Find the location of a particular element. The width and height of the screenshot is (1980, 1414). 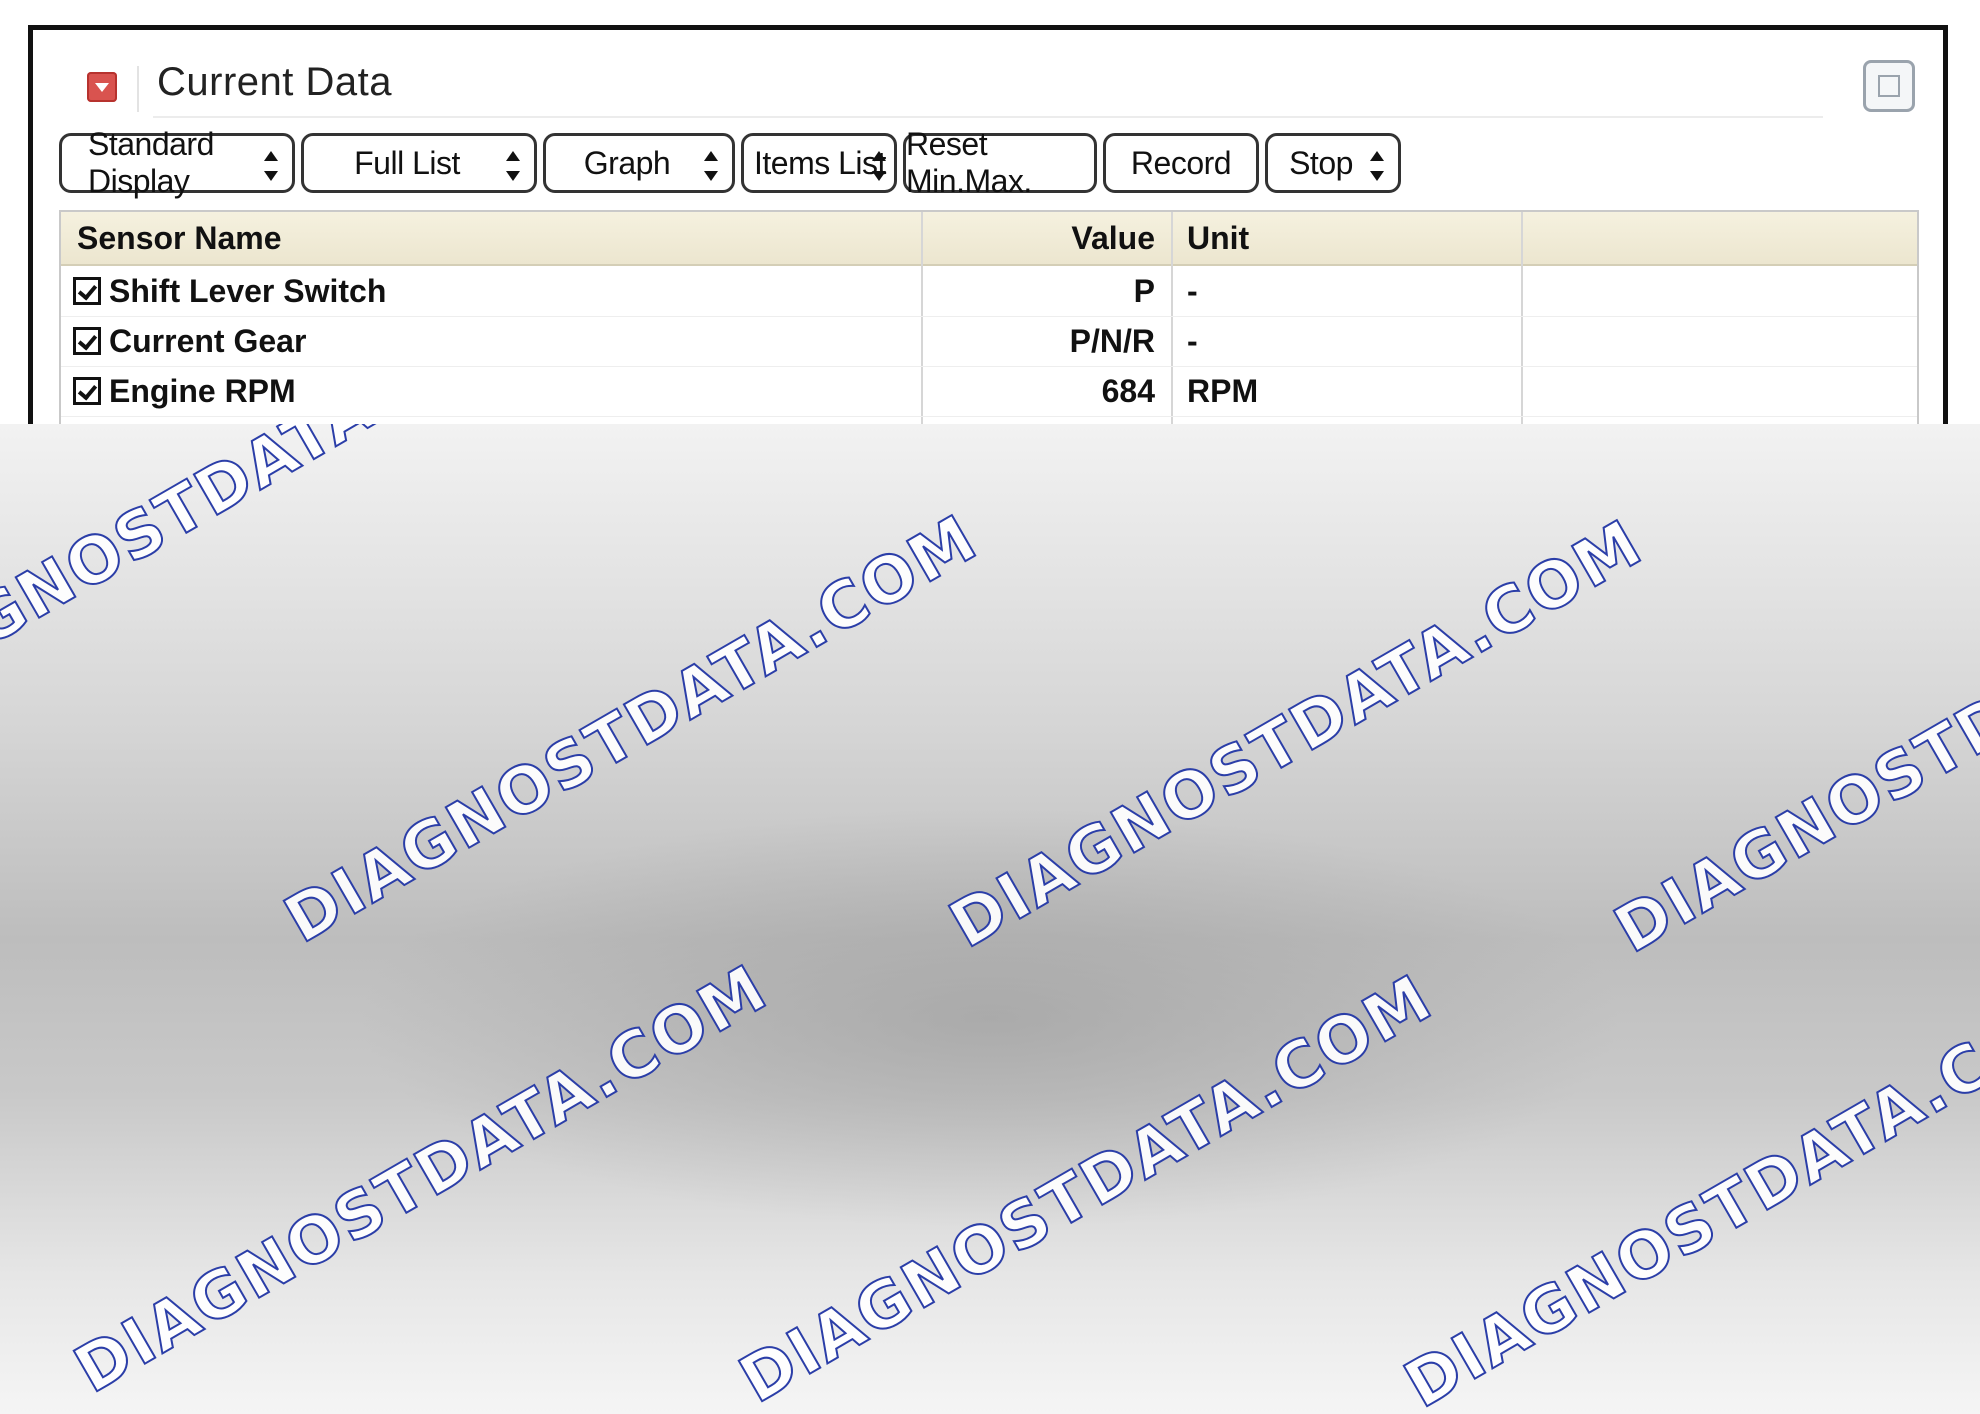

reset-min-max-label: Reset Min.Max. is located at coordinates (969, 162).